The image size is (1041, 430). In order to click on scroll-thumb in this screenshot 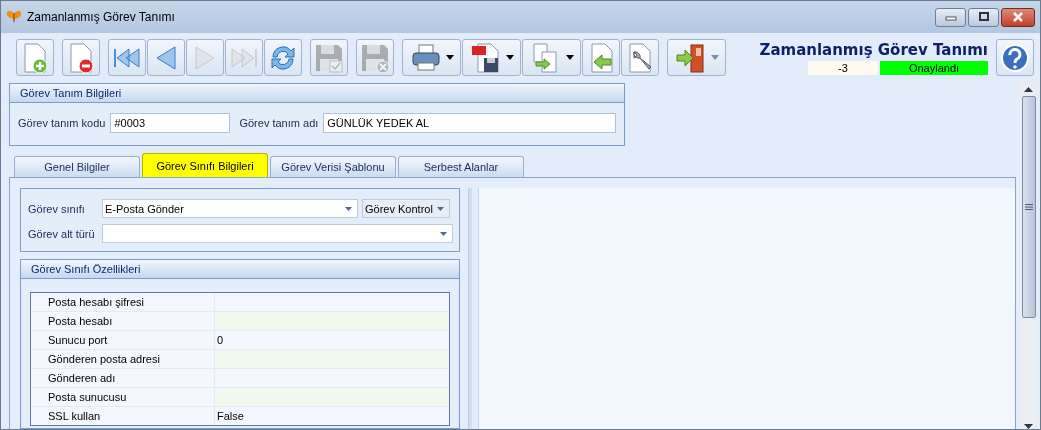, I will do `click(1028, 207)`.